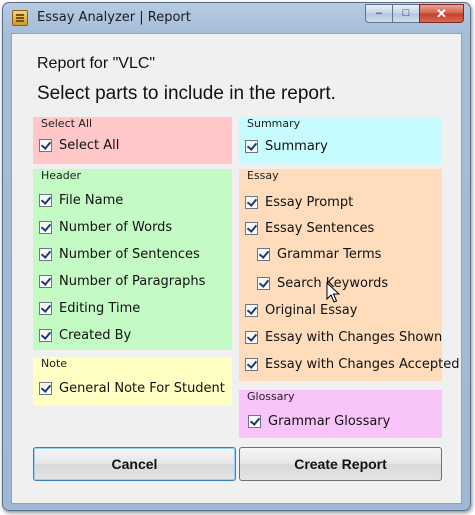 The height and width of the screenshot is (515, 475). I want to click on checkbox-label: Editing Time, so click(100, 308).